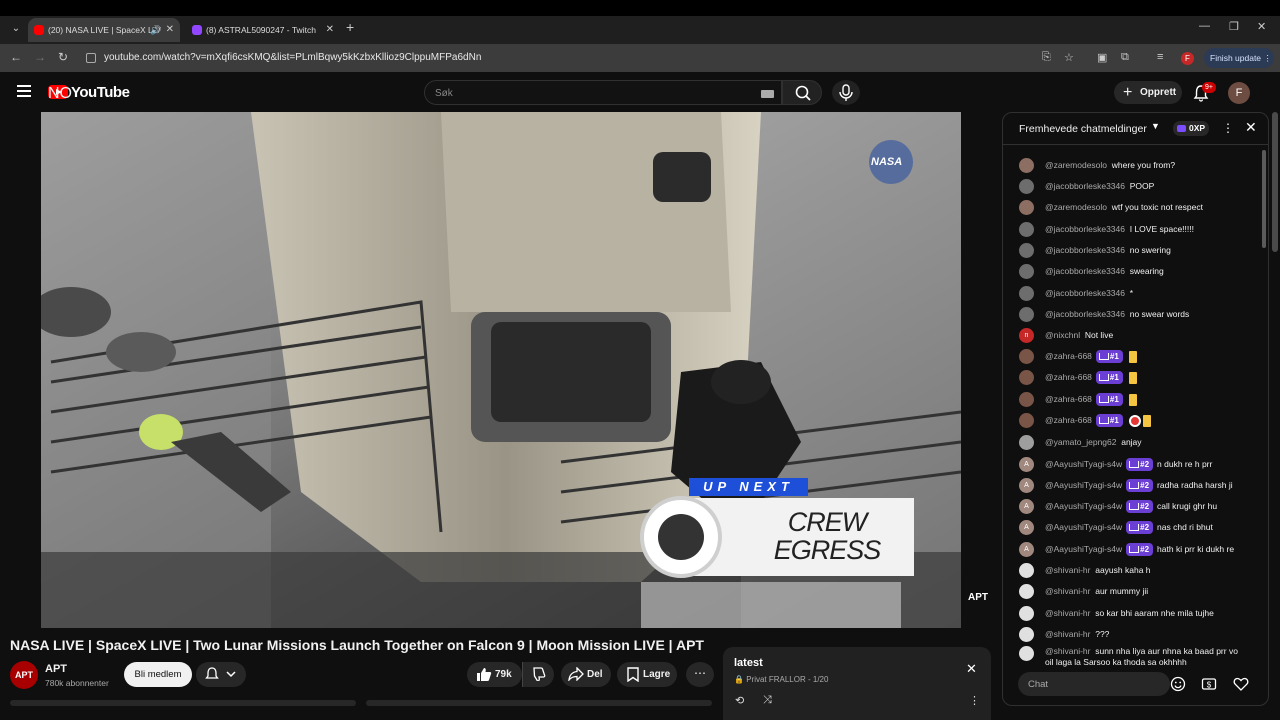 This screenshot has height=720, width=1280. I want to click on chat-input, so click(1093, 684).